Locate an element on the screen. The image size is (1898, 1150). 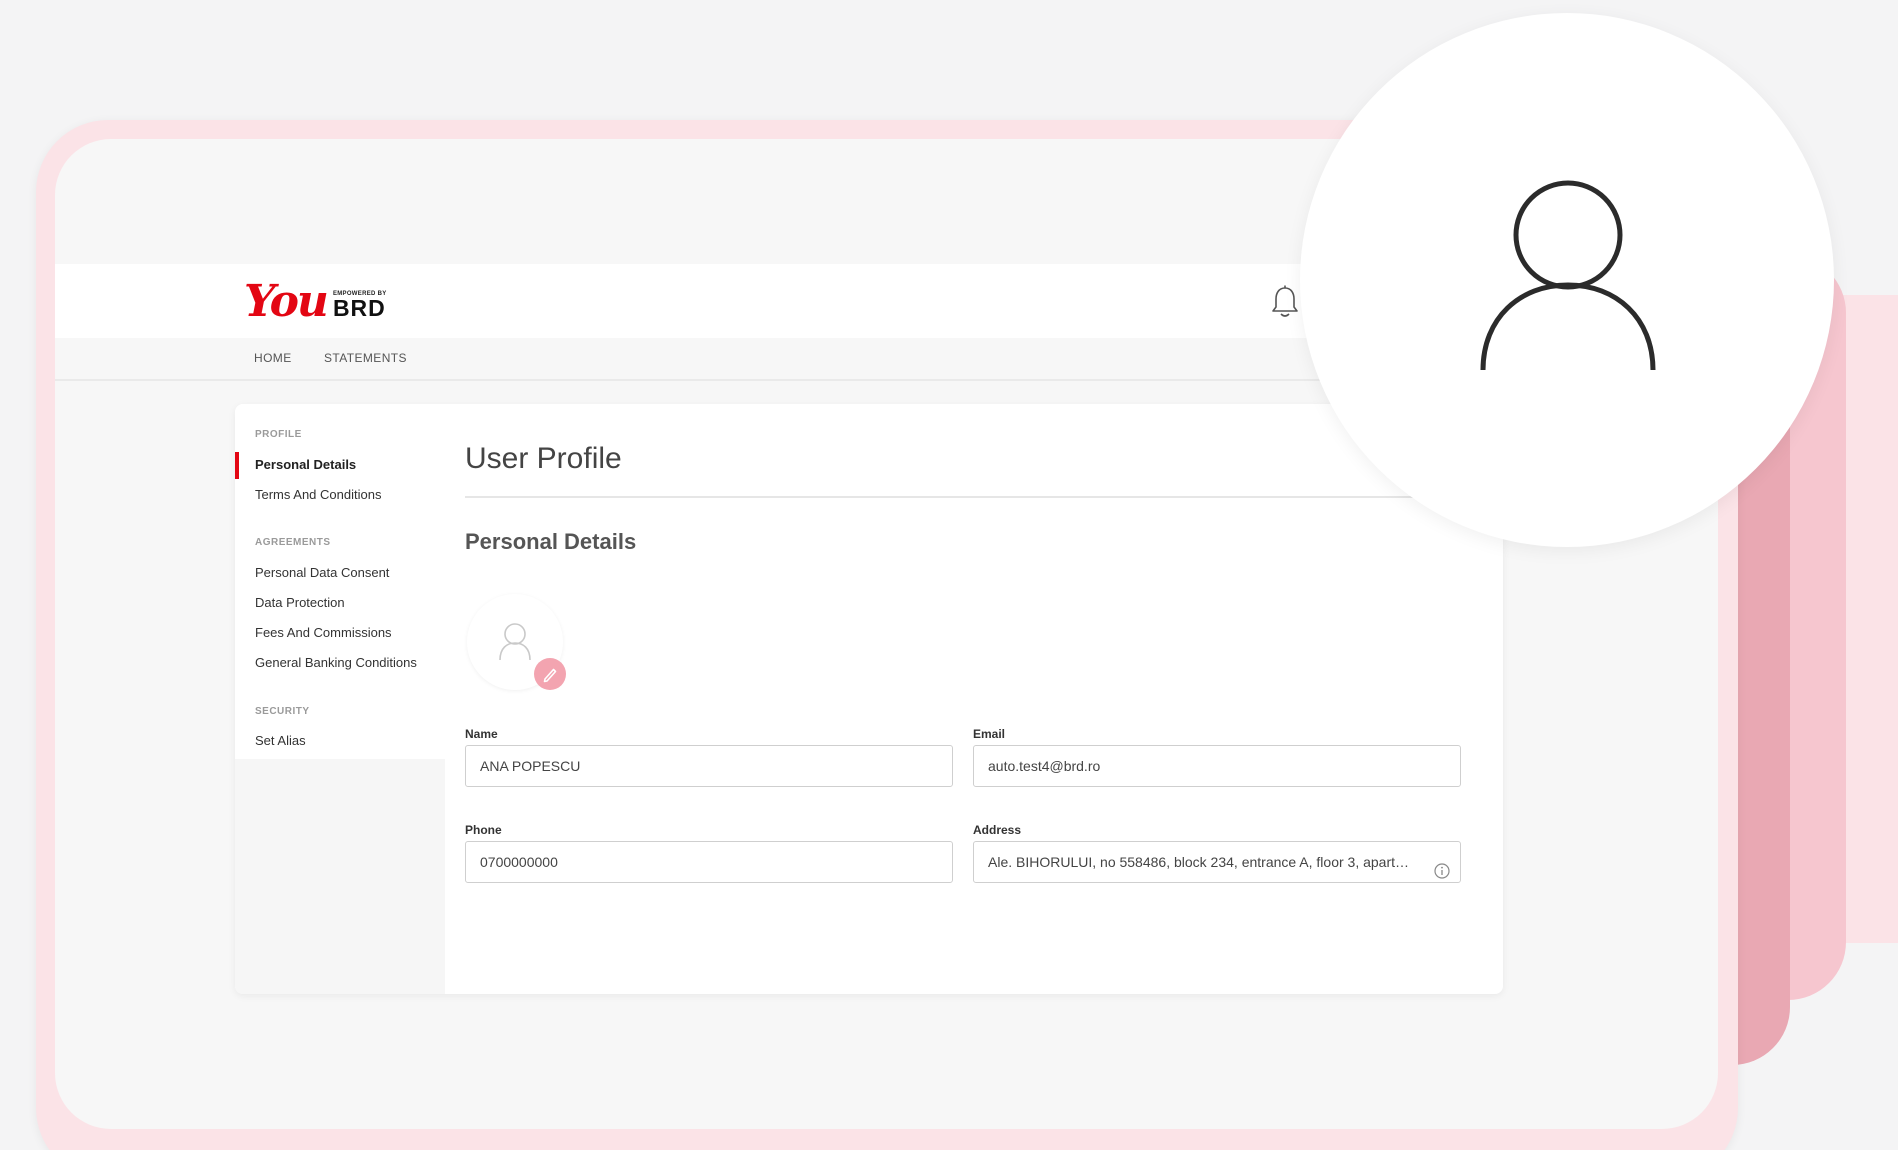
sidebar-empty-area is located at coordinates (340, 876).